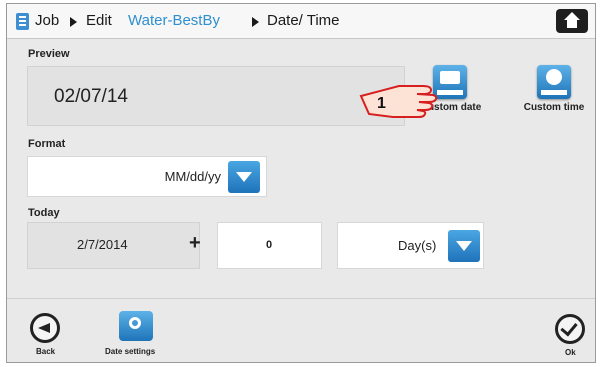 This screenshot has height=367, width=602. Describe the element at coordinates (301, 298) in the screenshot. I see `footer-divider` at that location.